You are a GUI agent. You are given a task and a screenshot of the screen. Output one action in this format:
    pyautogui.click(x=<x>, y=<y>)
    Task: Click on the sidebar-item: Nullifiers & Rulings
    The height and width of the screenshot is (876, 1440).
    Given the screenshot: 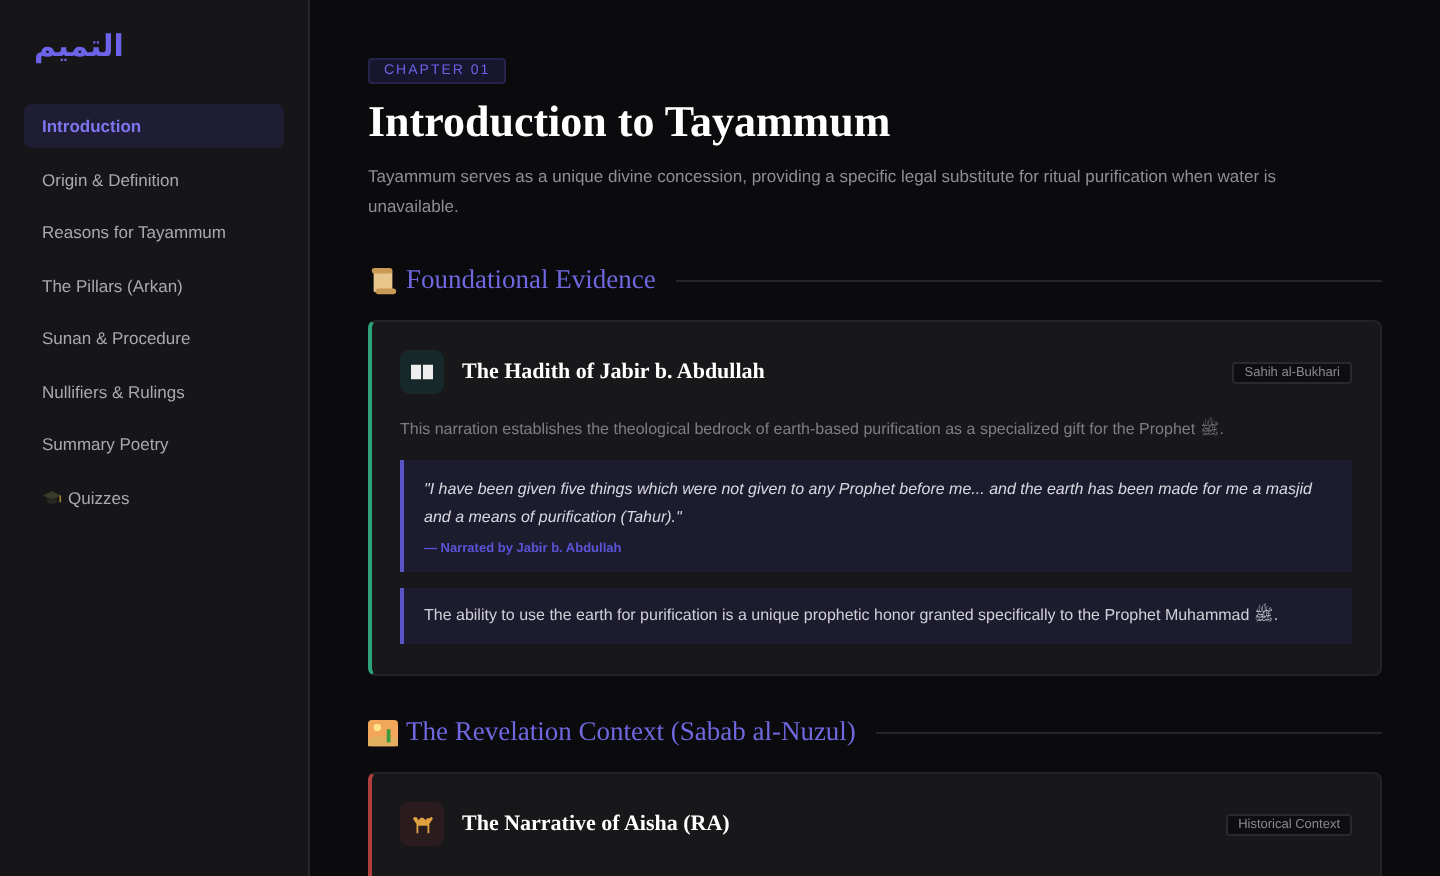 What is the action you would take?
    pyautogui.click(x=154, y=391)
    